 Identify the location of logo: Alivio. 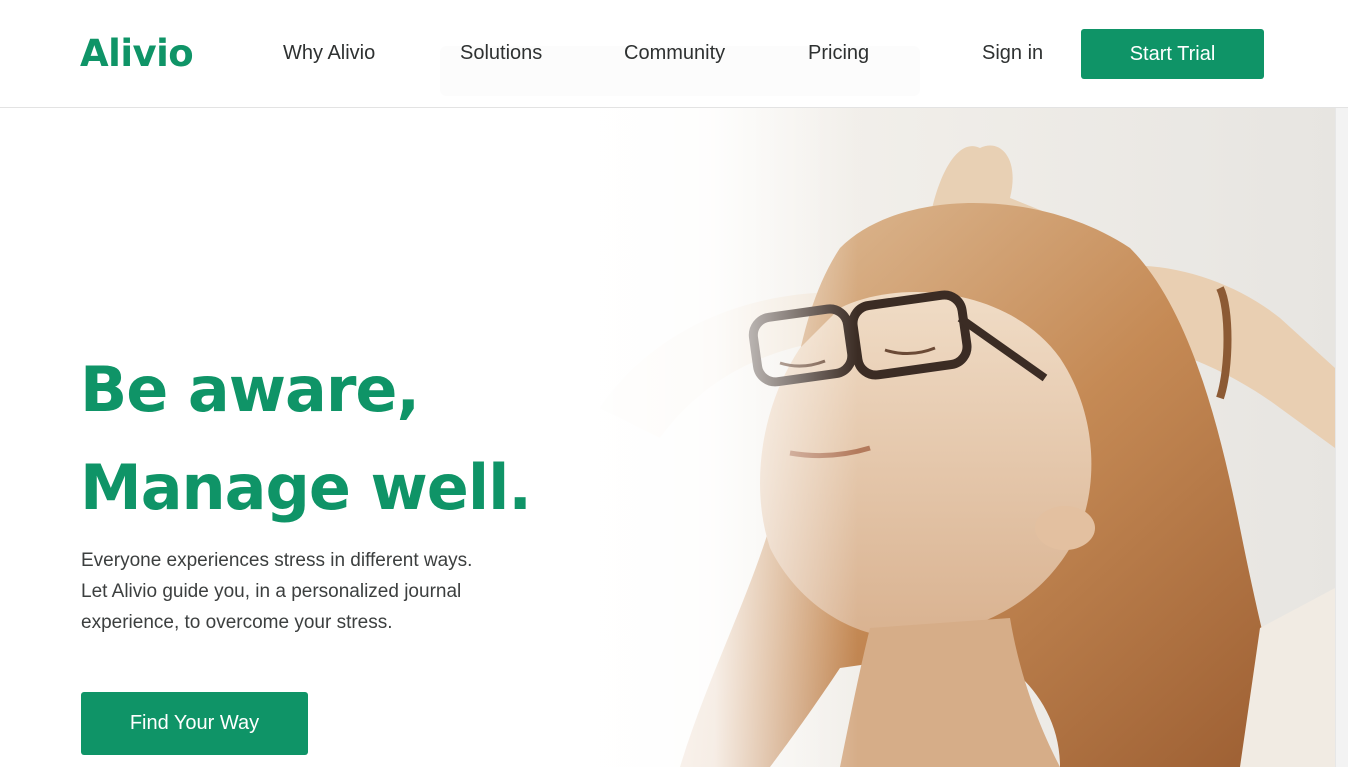
(137, 54).